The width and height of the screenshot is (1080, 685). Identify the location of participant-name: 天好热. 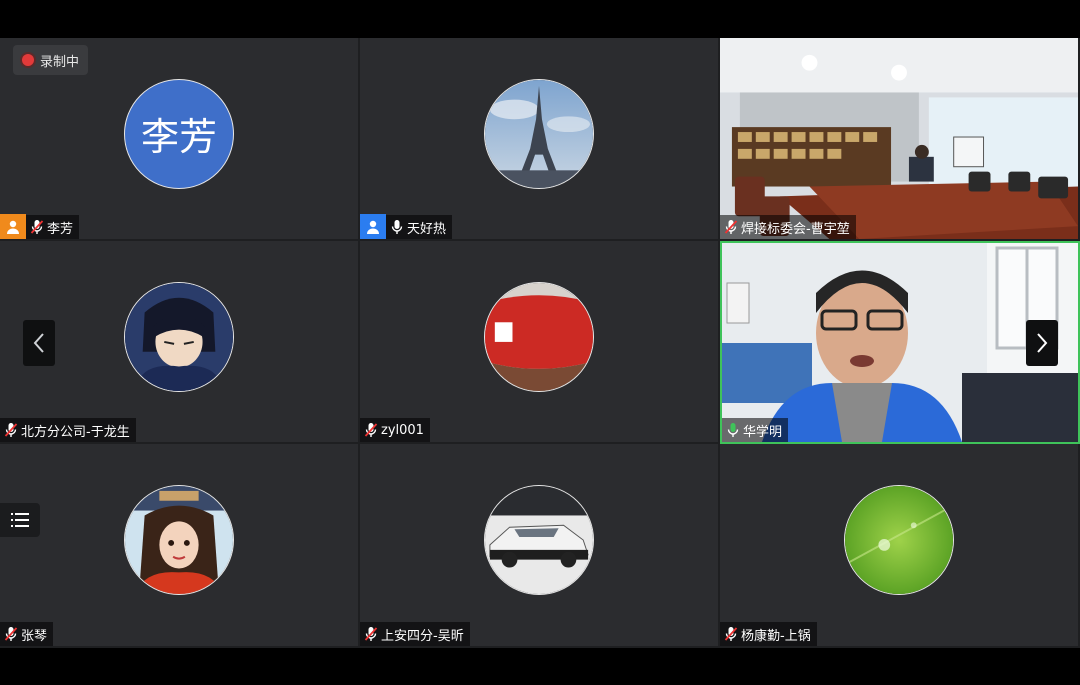
(427, 229).